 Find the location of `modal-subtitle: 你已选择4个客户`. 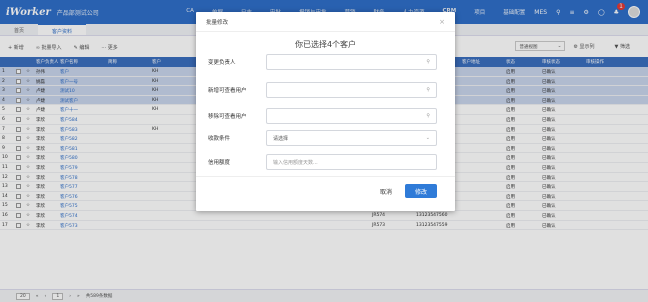

modal-subtitle: 你已选择4个客户 is located at coordinates (325, 44).